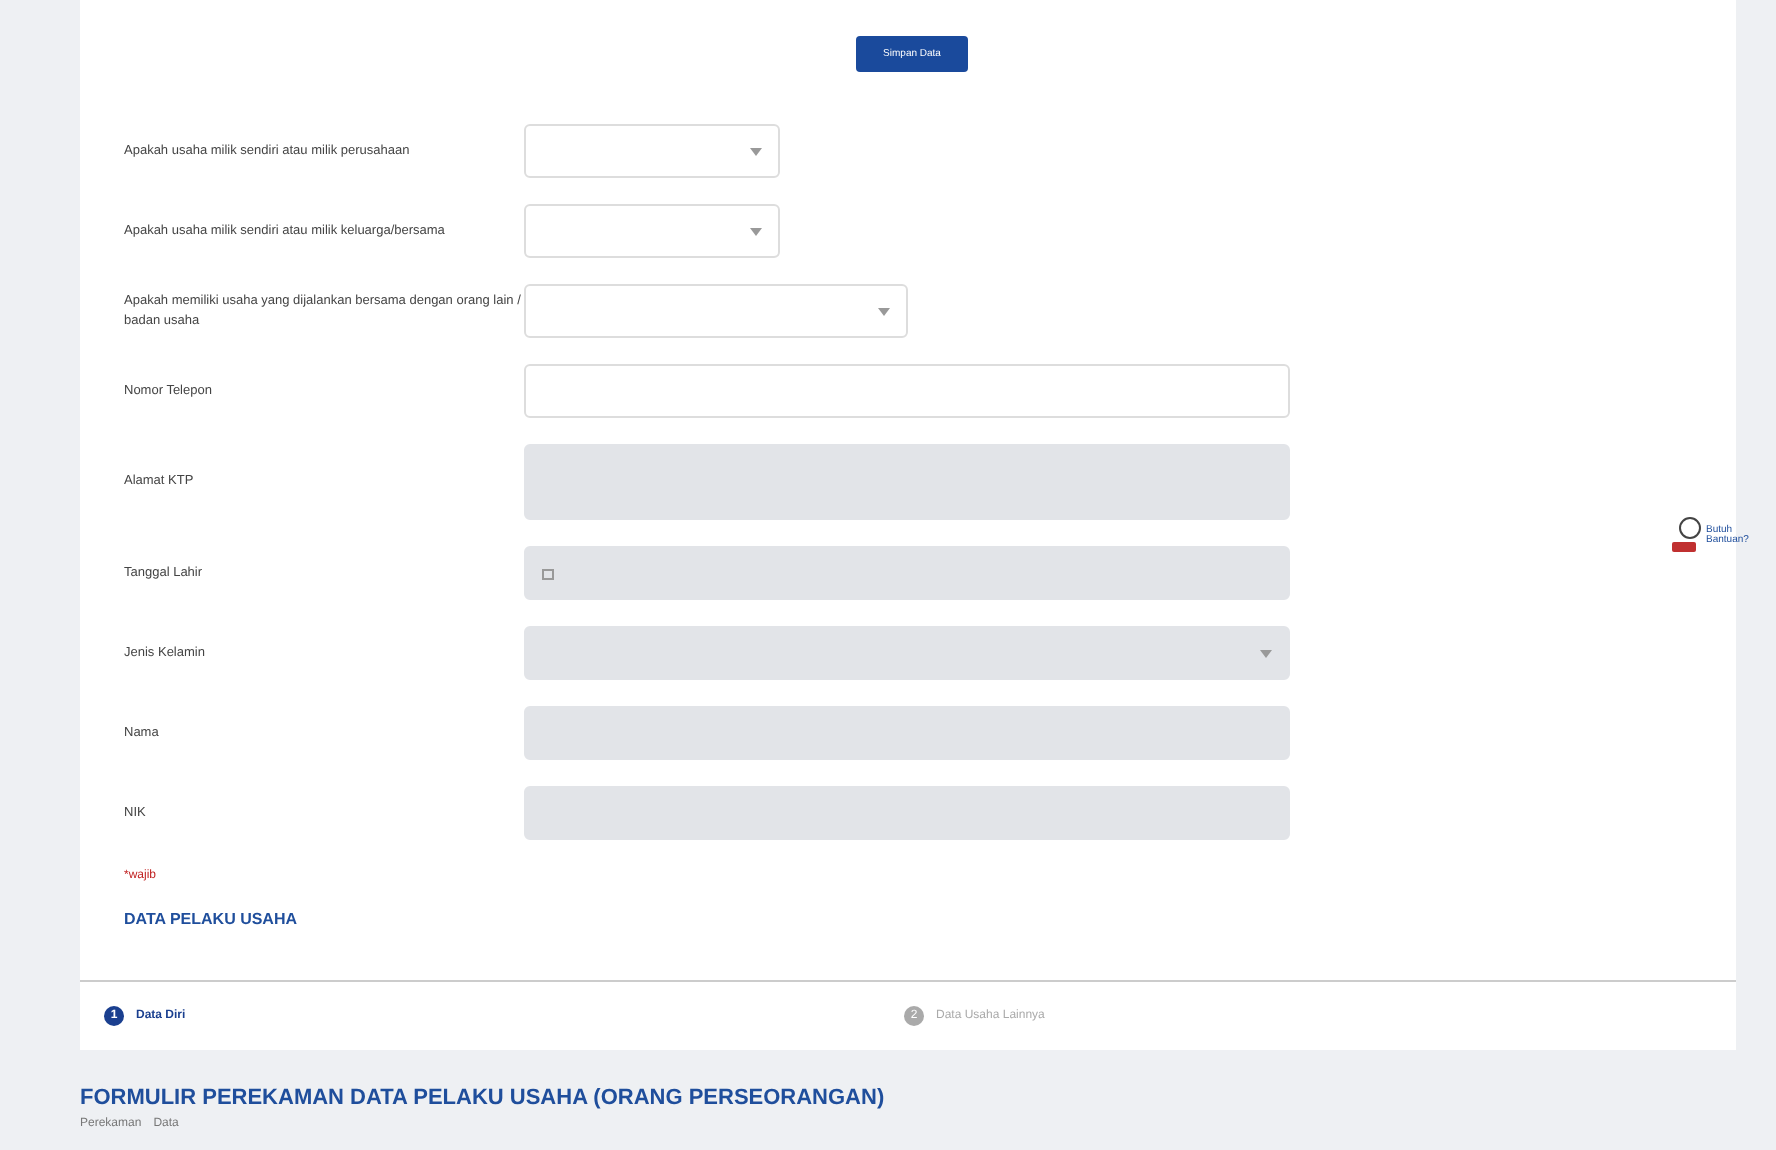 This screenshot has width=1776, height=1150. Describe the element at coordinates (907, 391) in the screenshot. I see `input-field` at that location.